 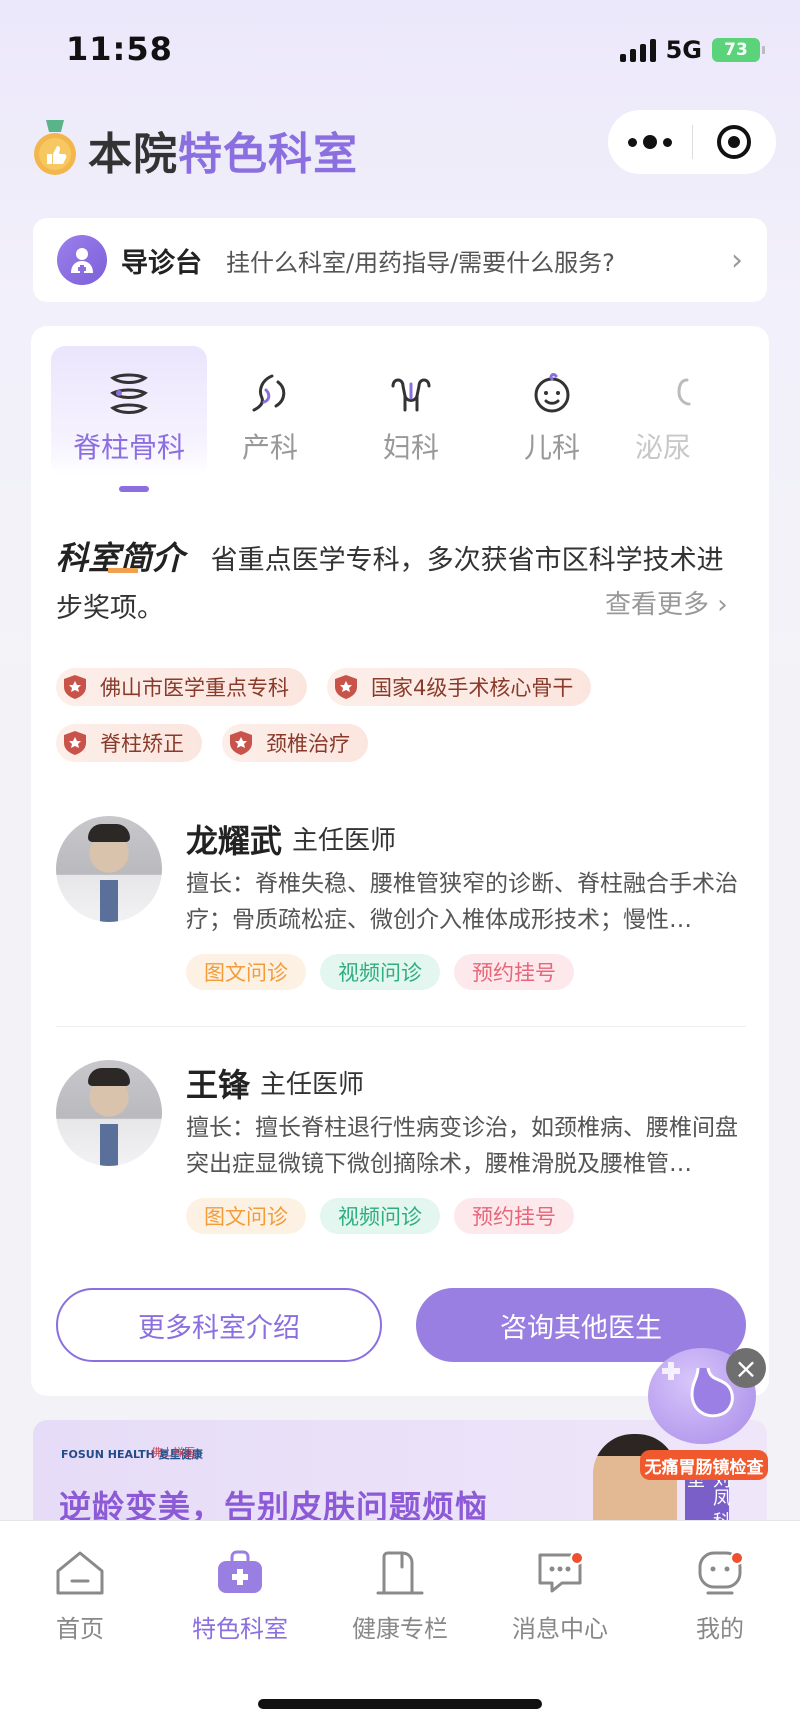 What do you see at coordinates (637, 50) in the screenshot?
I see `signal-icon` at bounding box center [637, 50].